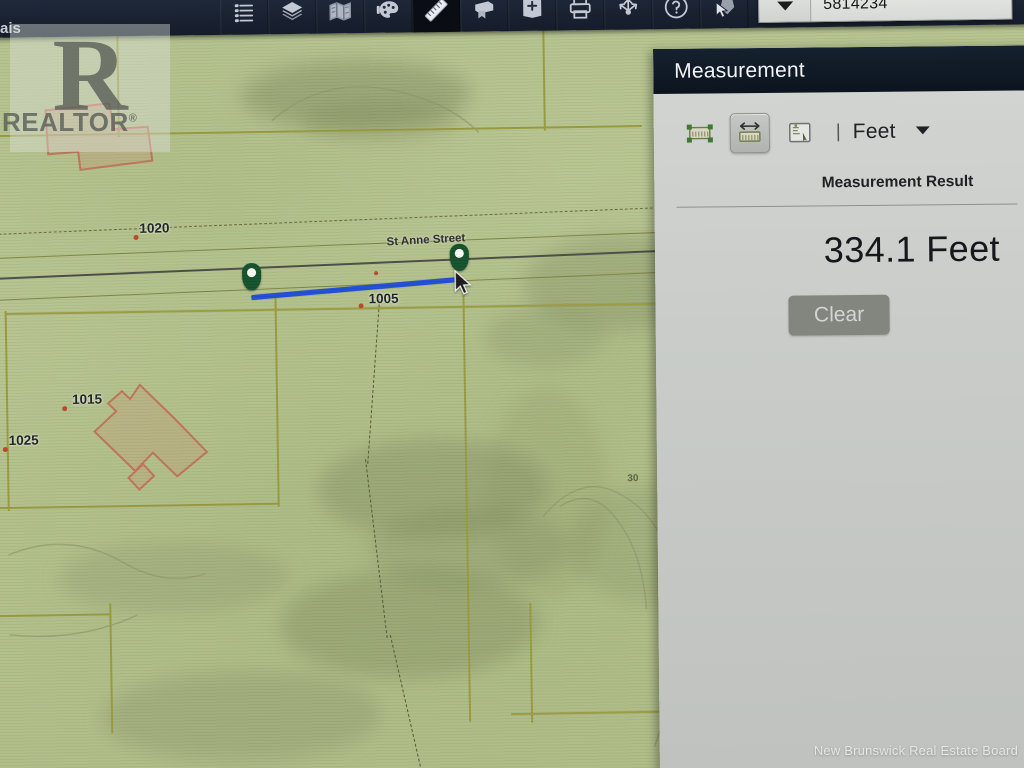  What do you see at coordinates (484, 16) in the screenshot?
I see `bookmark-icon` at bounding box center [484, 16].